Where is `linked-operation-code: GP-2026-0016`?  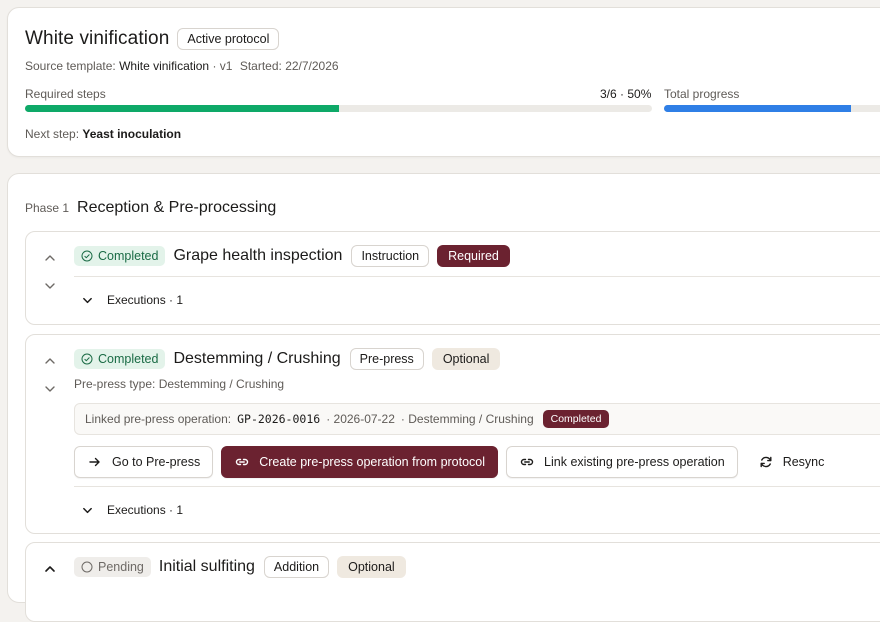 linked-operation-code: GP-2026-0016 is located at coordinates (278, 419).